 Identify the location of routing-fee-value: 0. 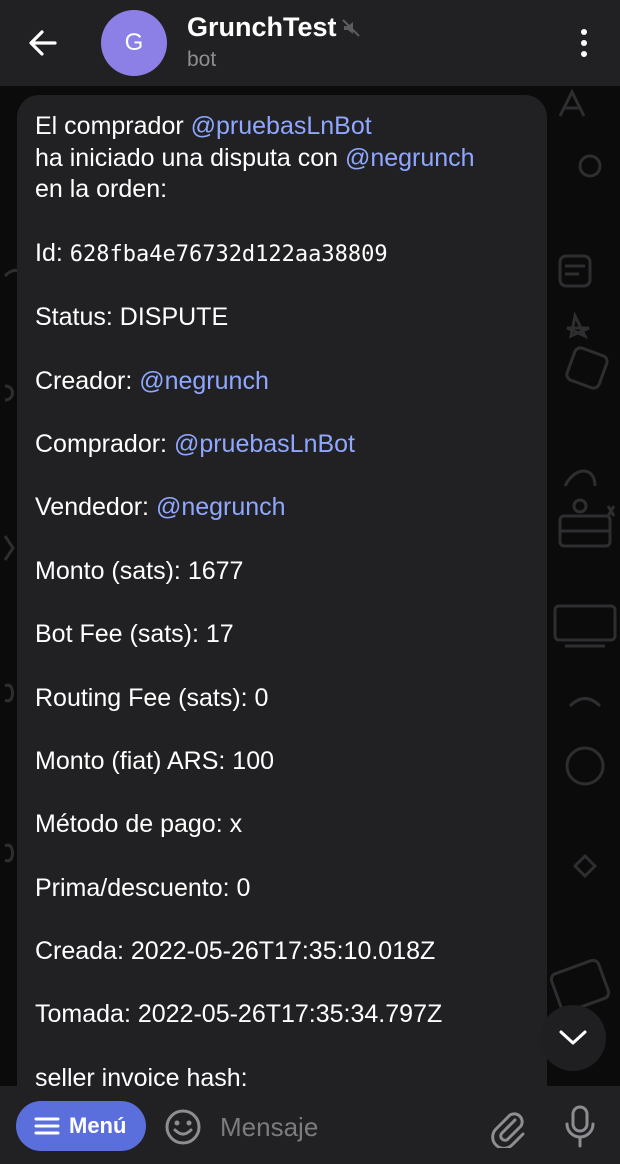
(261, 697).